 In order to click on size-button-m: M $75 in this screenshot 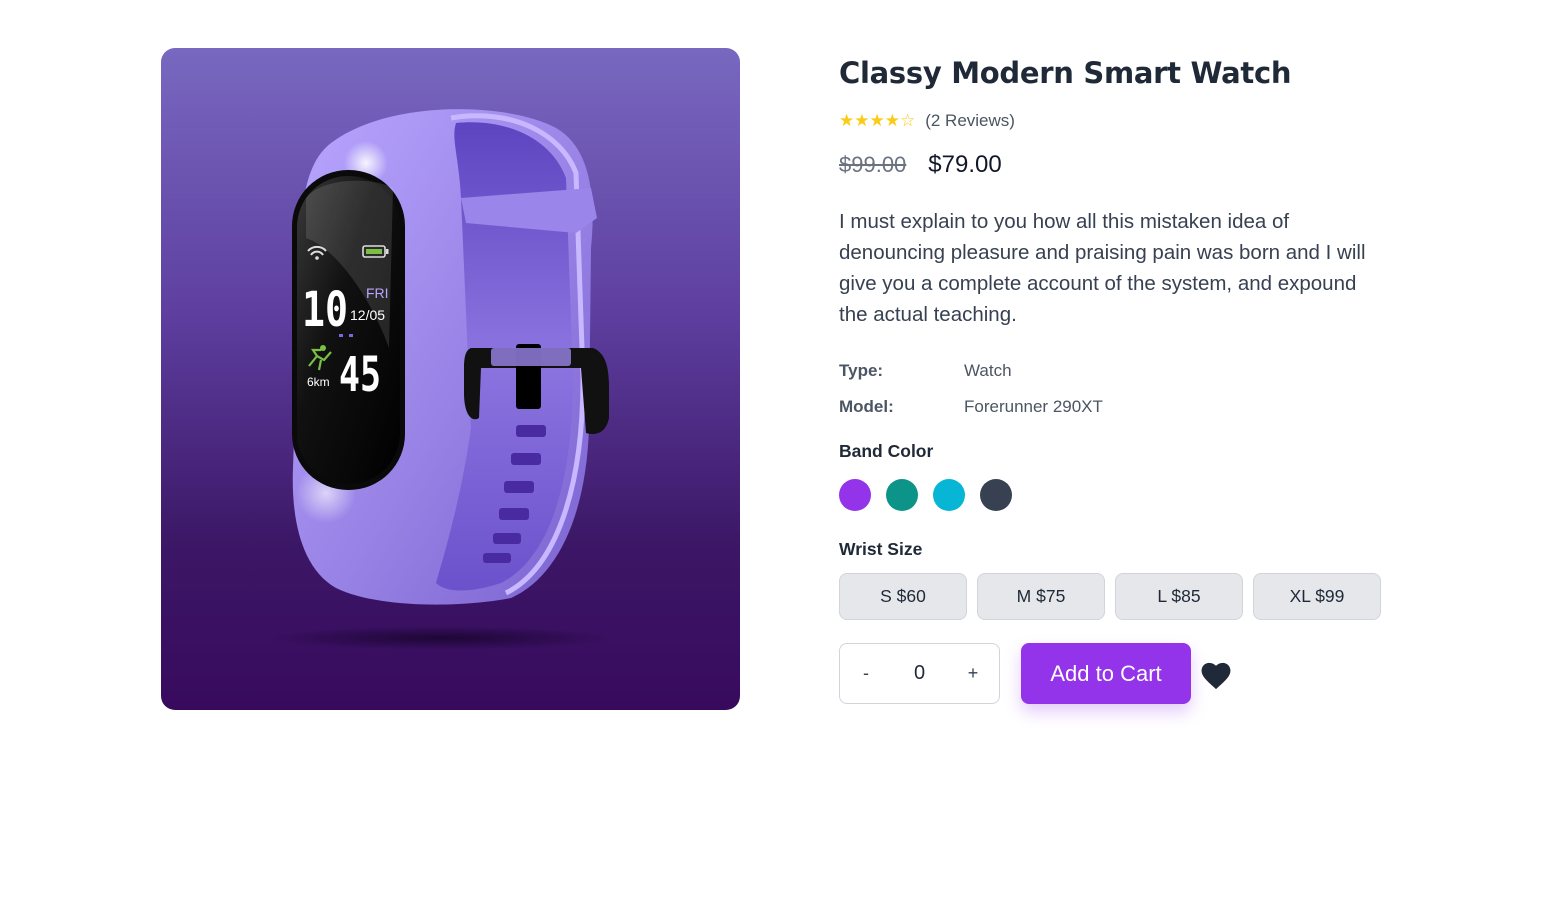, I will do `click(1041, 596)`.